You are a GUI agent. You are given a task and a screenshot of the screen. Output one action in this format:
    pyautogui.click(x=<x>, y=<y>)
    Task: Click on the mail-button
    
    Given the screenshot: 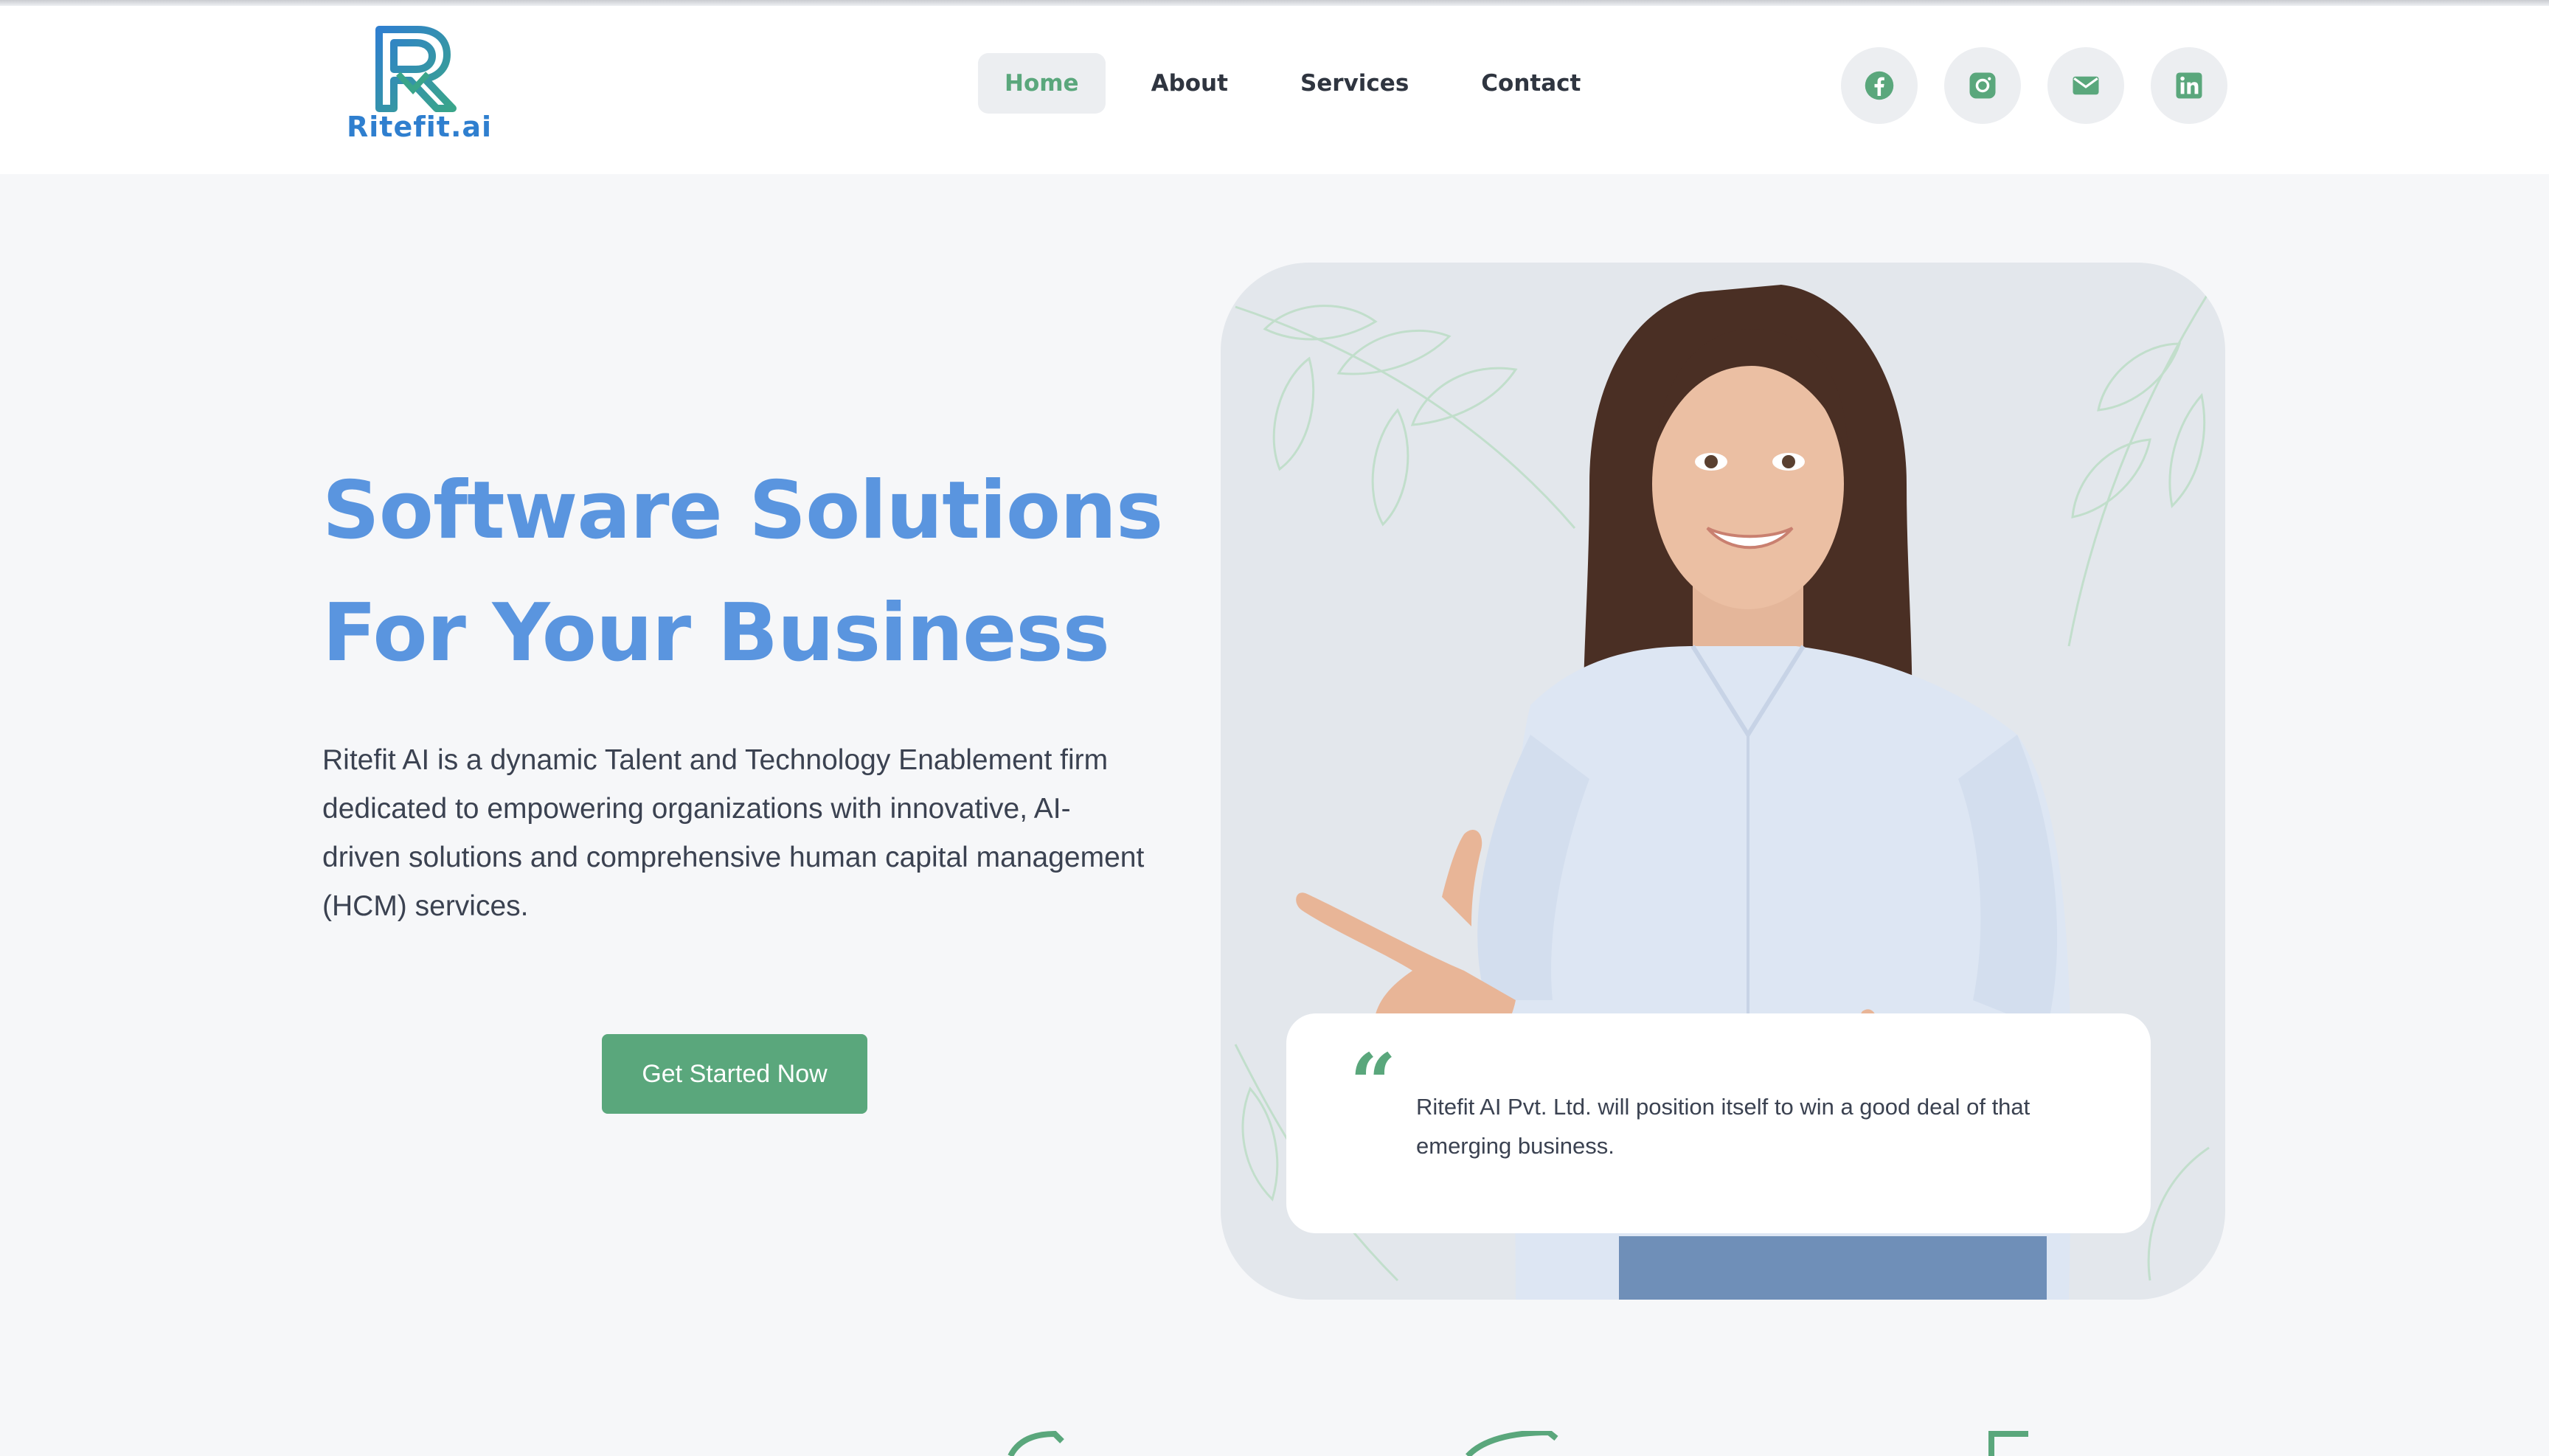 What is the action you would take?
    pyautogui.click(x=2085, y=85)
    